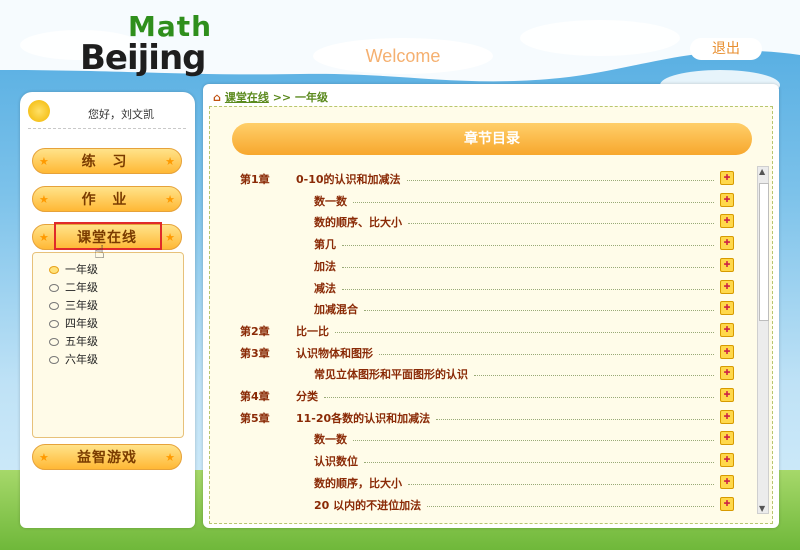  What do you see at coordinates (367, 505) in the screenshot?
I see `lesson-title: 20 以内的不进位加法` at bounding box center [367, 505].